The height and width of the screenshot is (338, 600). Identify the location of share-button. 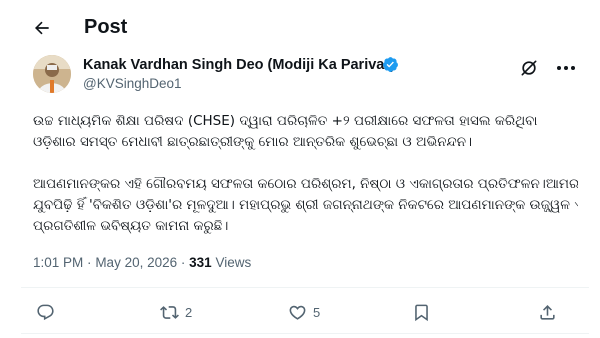
(547, 312).